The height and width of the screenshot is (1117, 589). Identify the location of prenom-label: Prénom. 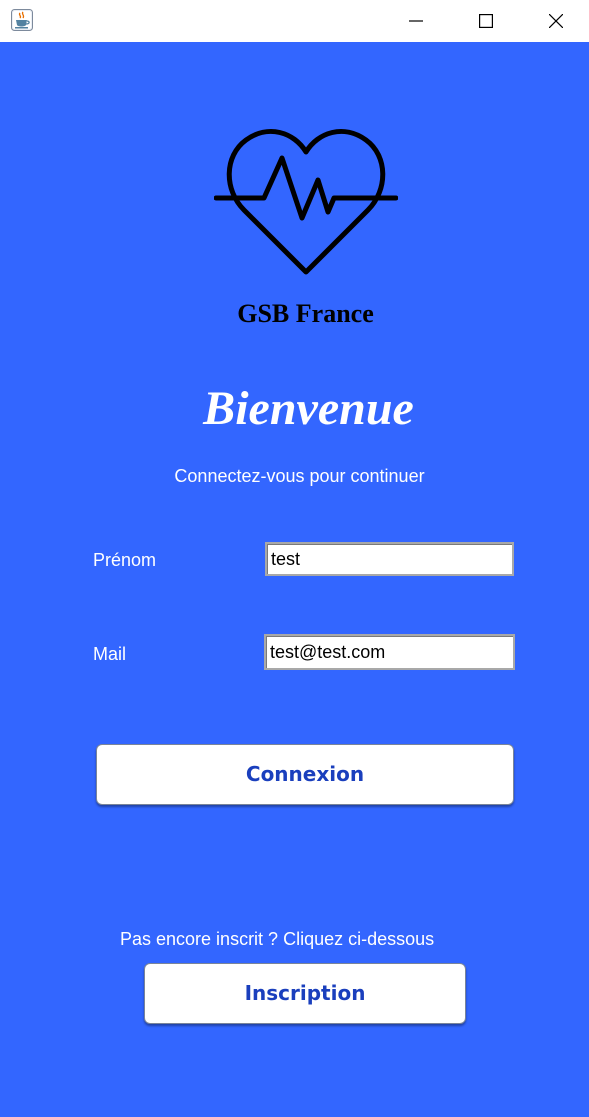
(125, 560).